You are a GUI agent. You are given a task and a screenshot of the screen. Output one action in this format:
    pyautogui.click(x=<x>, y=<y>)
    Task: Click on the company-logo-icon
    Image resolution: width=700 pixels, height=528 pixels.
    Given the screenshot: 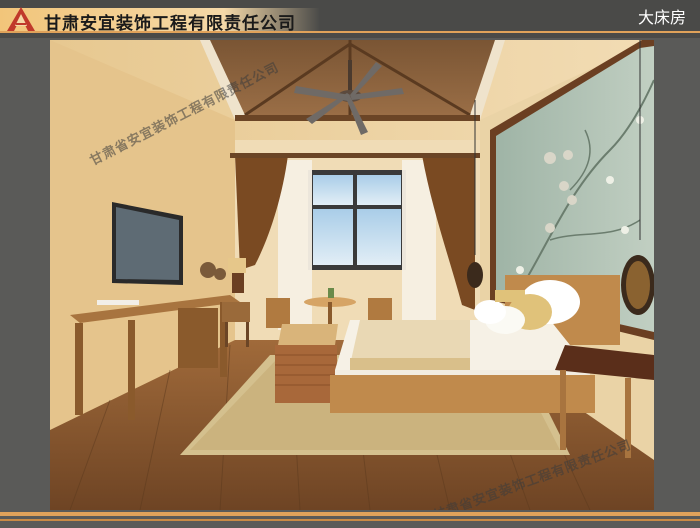 What is the action you would take?
    pyautogui.click(x=21, y=19)
    